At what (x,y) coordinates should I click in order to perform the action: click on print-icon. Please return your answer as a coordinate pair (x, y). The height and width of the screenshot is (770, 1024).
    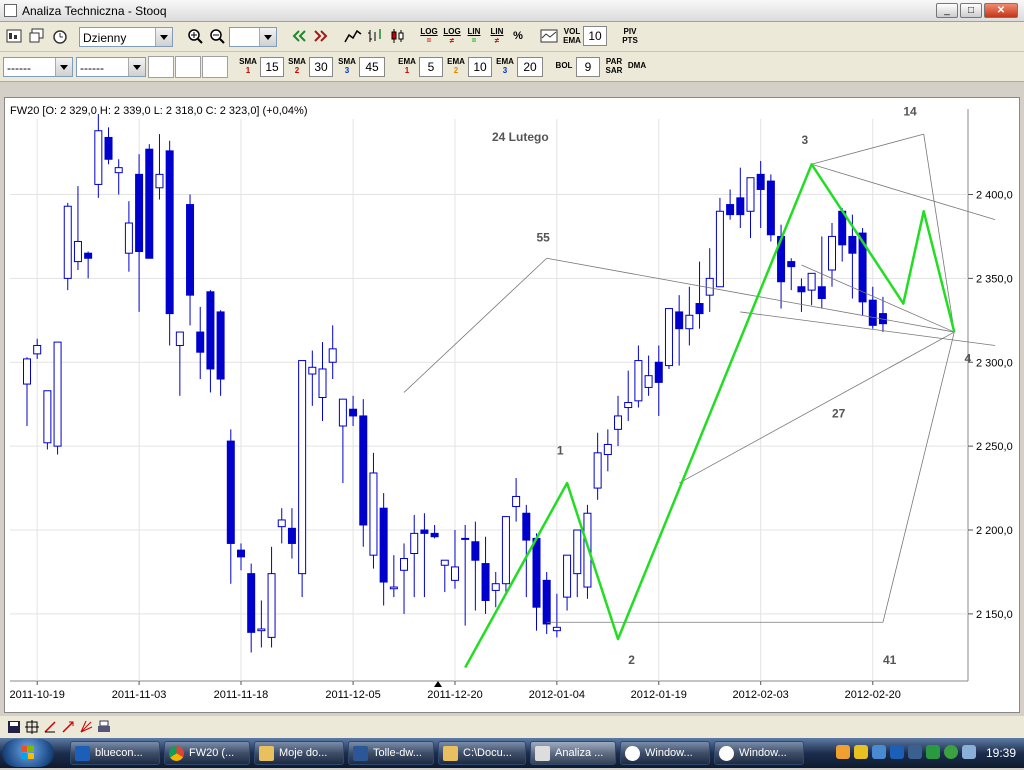
    Looking at the image, I should click on (104, 727).